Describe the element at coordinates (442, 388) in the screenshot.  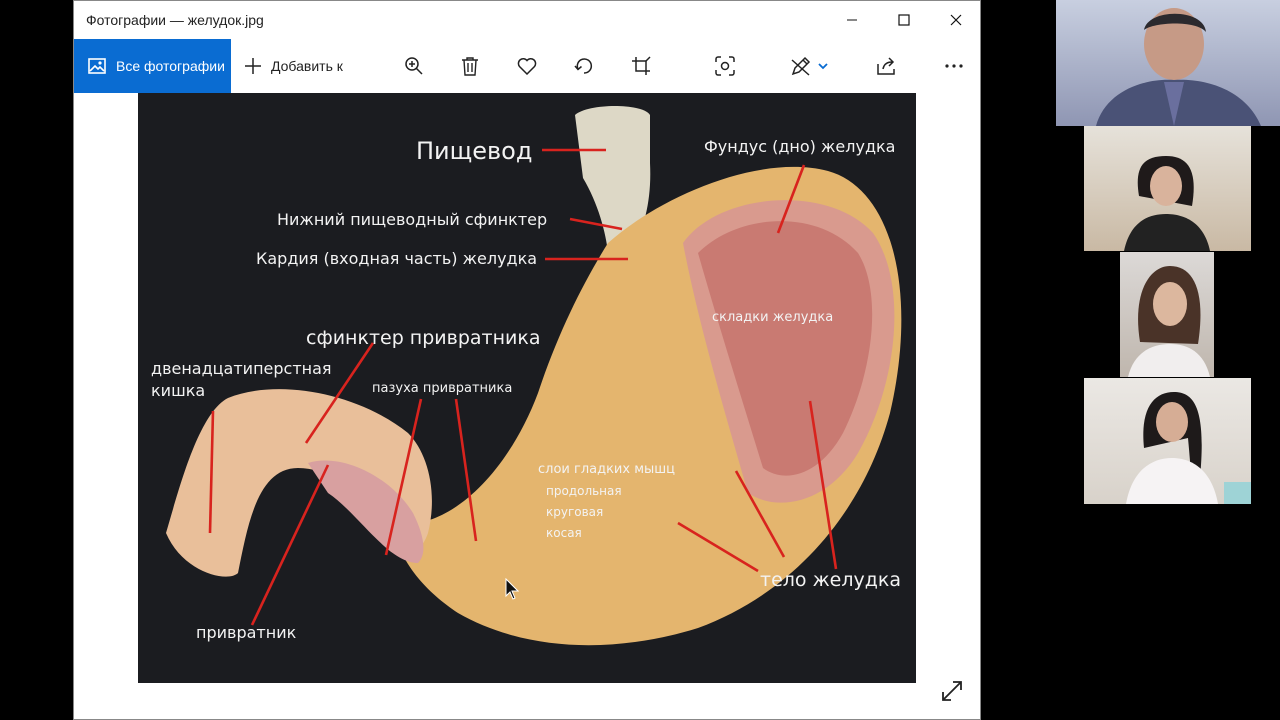
I see `label-pyloric-antrum: пазуха привратника` at that location.